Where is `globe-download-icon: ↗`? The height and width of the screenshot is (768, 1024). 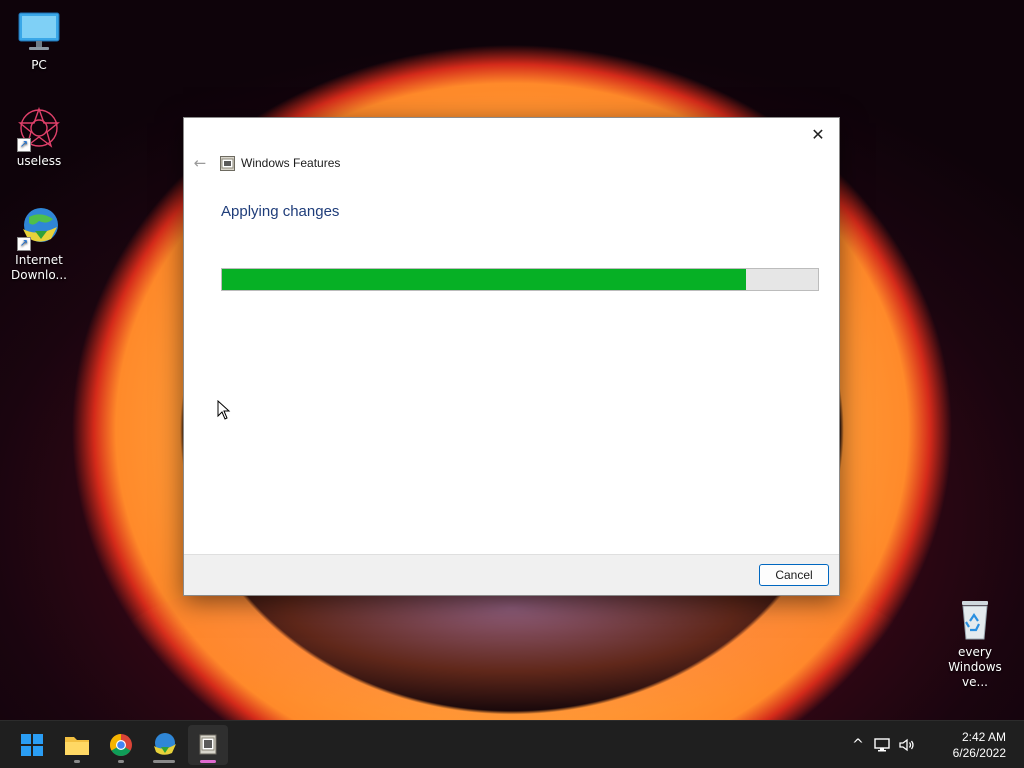 globe-download-icon: ↗ is located at coordinates (39, 228).